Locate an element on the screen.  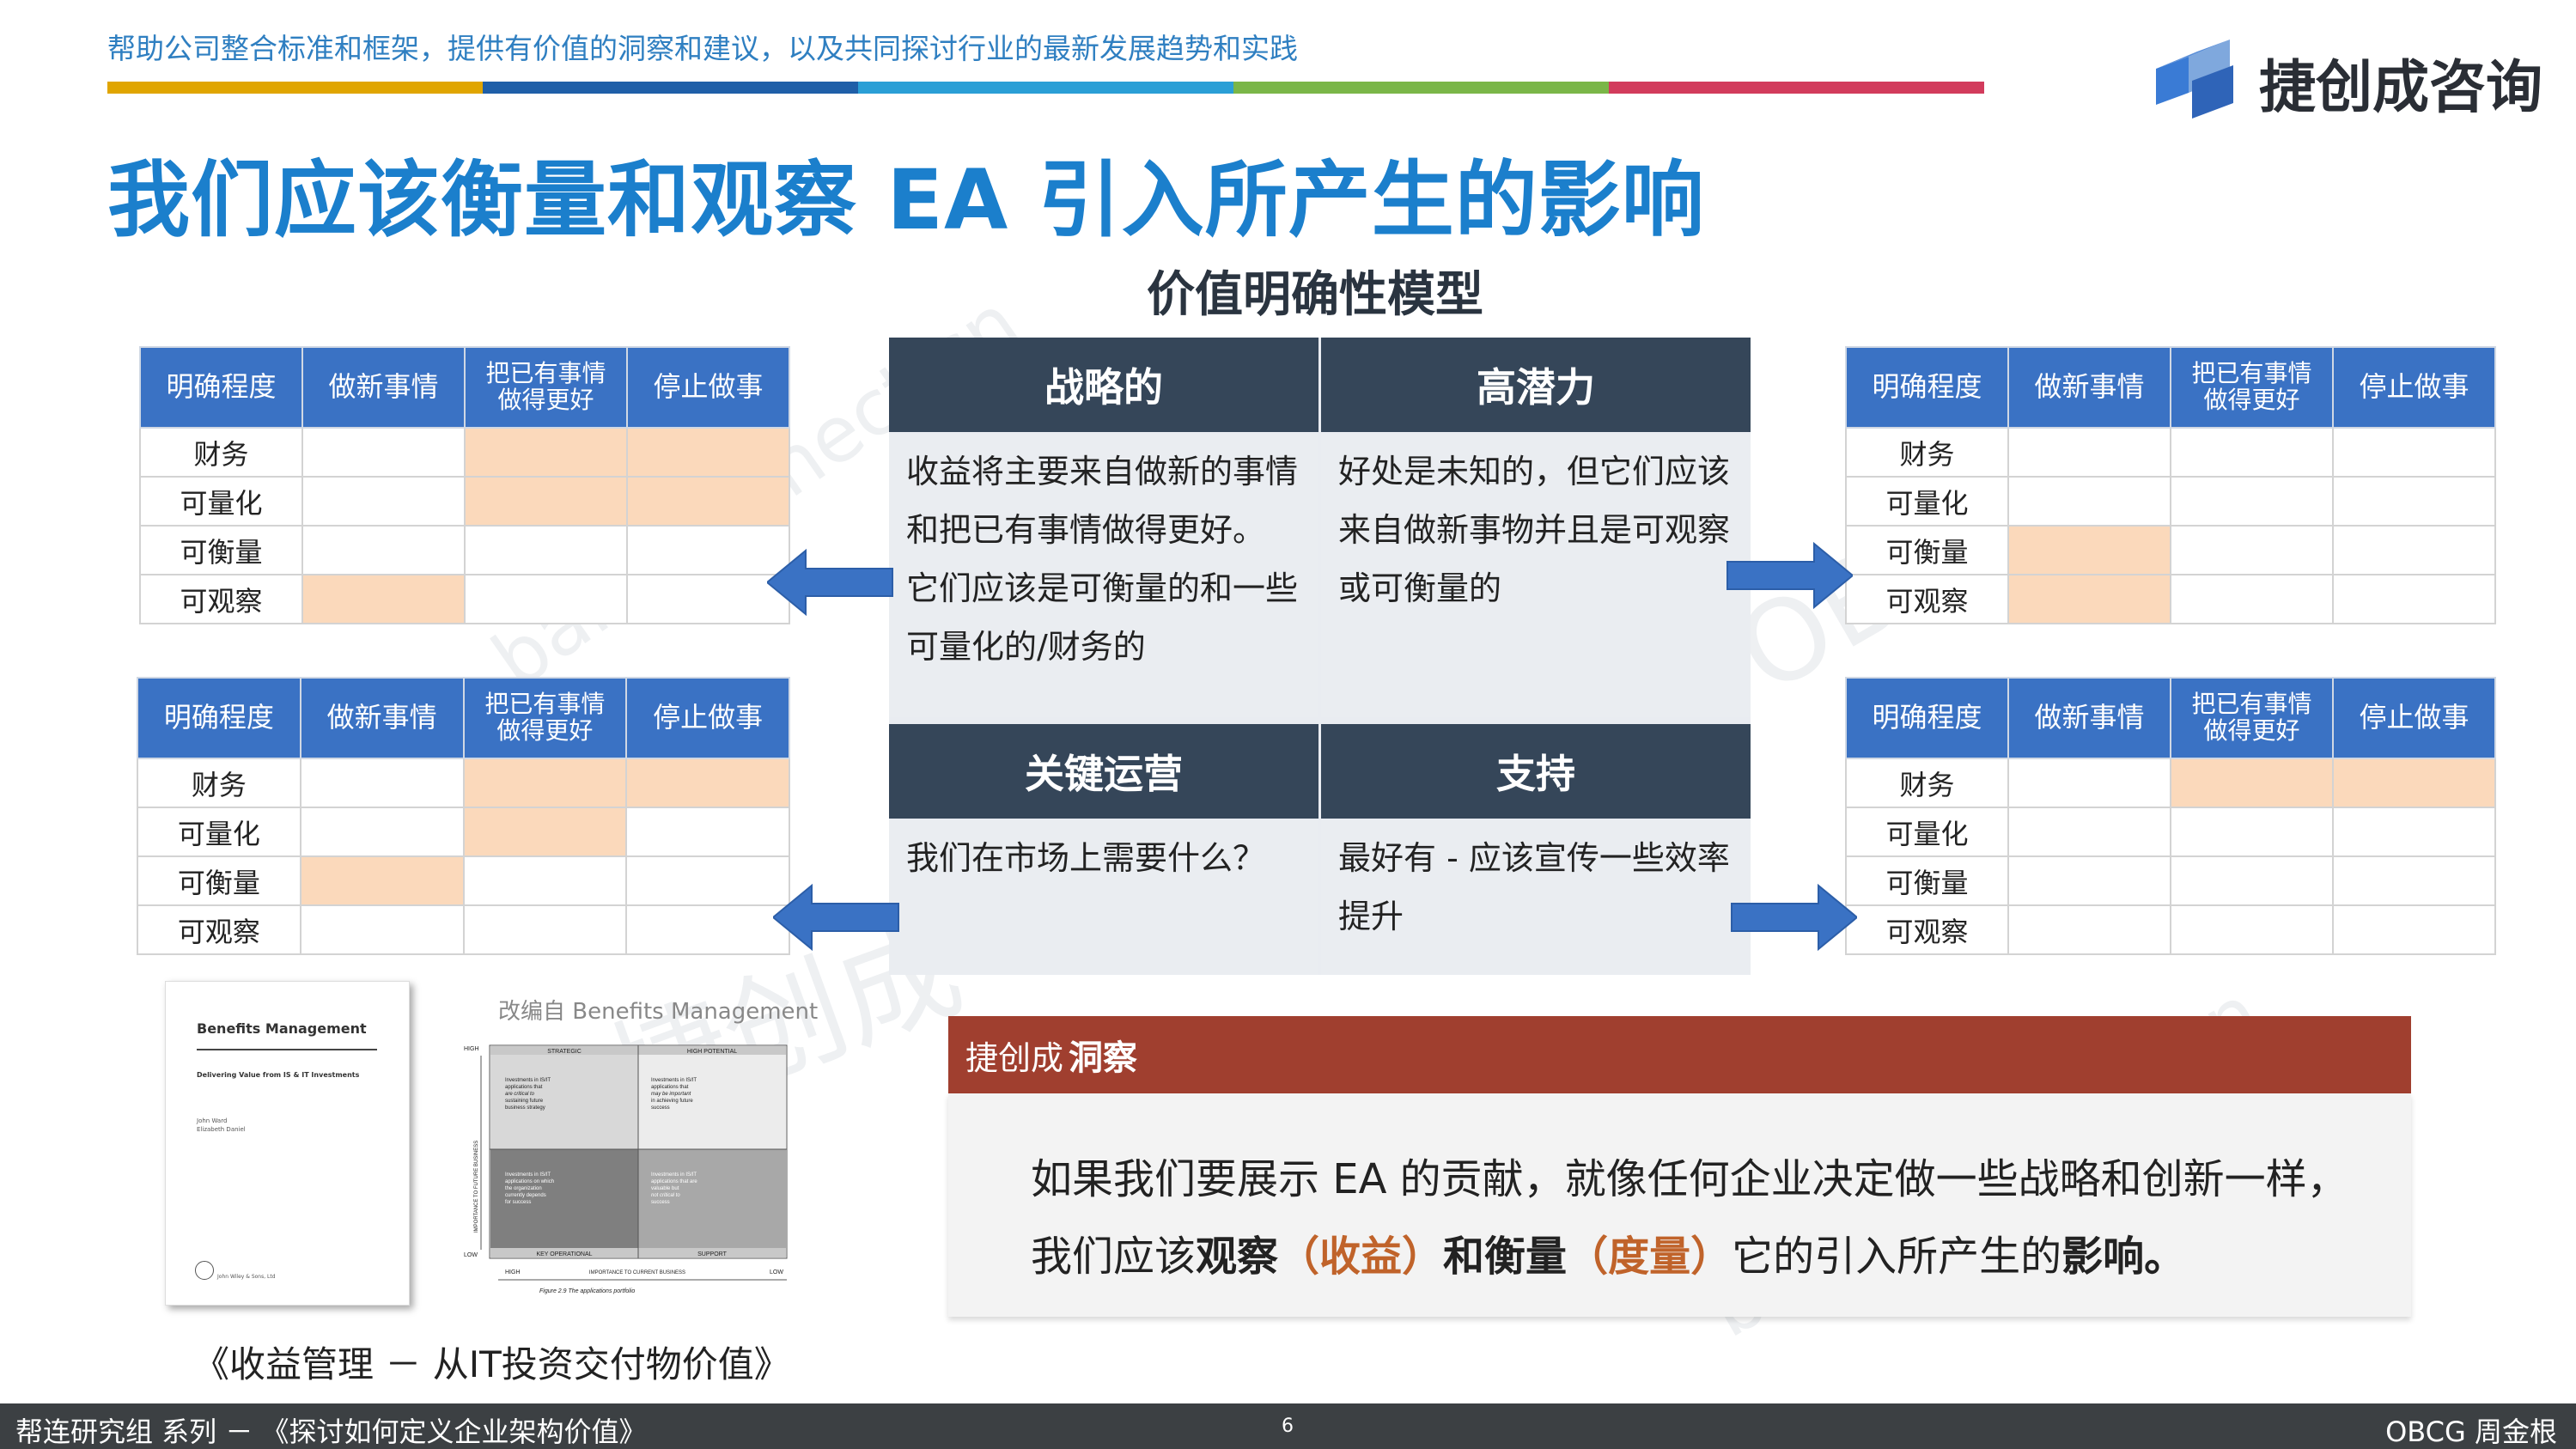
mini-label-strategic: STRATEGIC is located at coordinates (564, 1052).